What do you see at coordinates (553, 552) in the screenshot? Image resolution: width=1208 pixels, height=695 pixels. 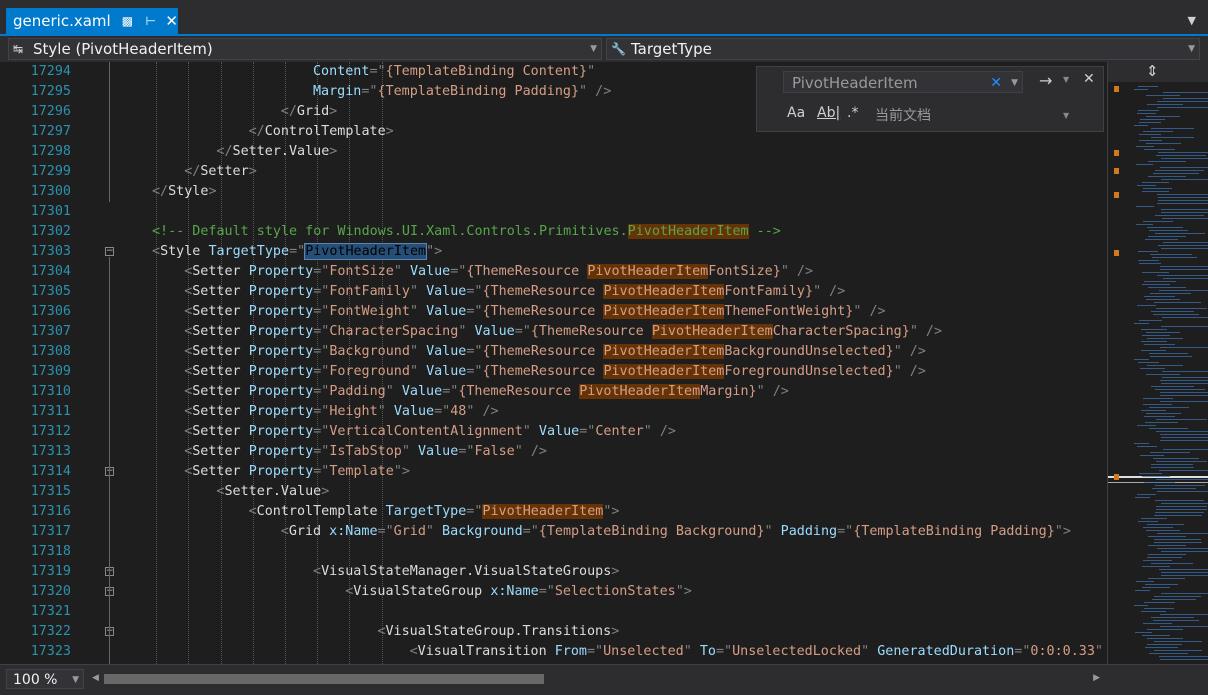 I see `code-line: 17318` at bounding box center [553, 552].